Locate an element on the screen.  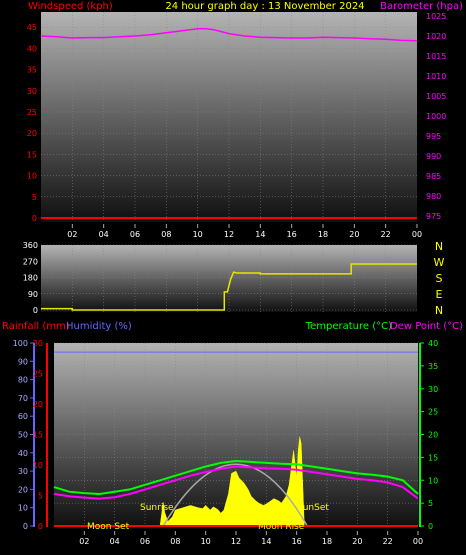
humidity-tick-label: 30 is located at coordinates (23, 471).